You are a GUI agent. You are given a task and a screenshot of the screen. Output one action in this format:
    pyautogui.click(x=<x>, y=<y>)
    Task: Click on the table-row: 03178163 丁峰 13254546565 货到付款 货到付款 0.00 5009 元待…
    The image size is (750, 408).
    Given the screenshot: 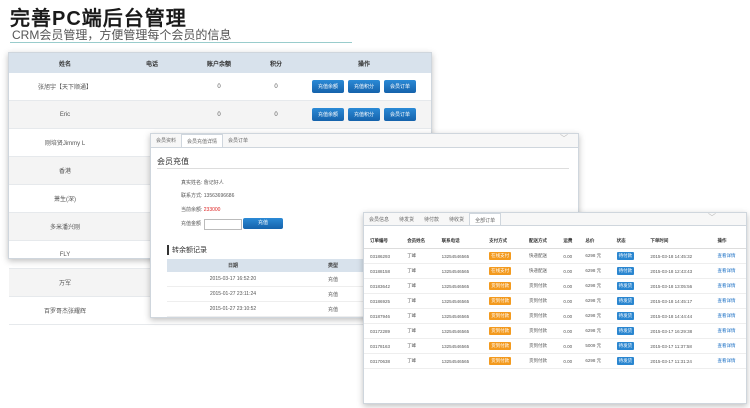 What is the action you would take?
    pyautogui.click(x=555, y=346)
    